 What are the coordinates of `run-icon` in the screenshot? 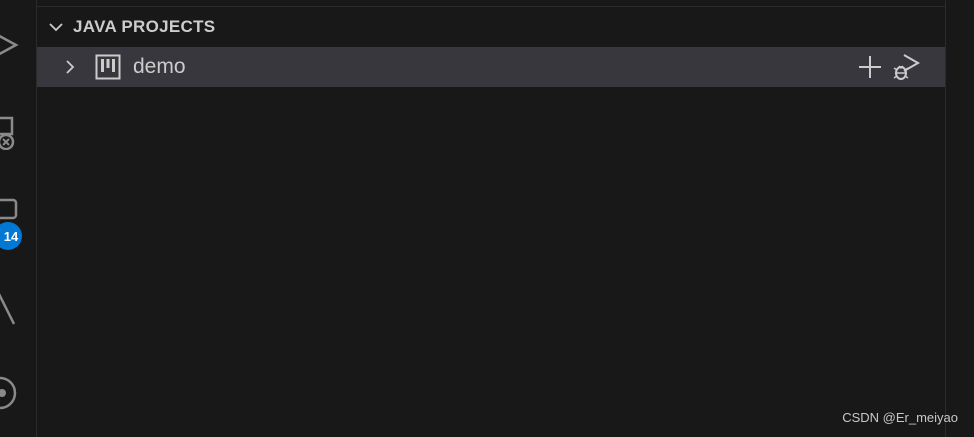 It's located at (10, 45).